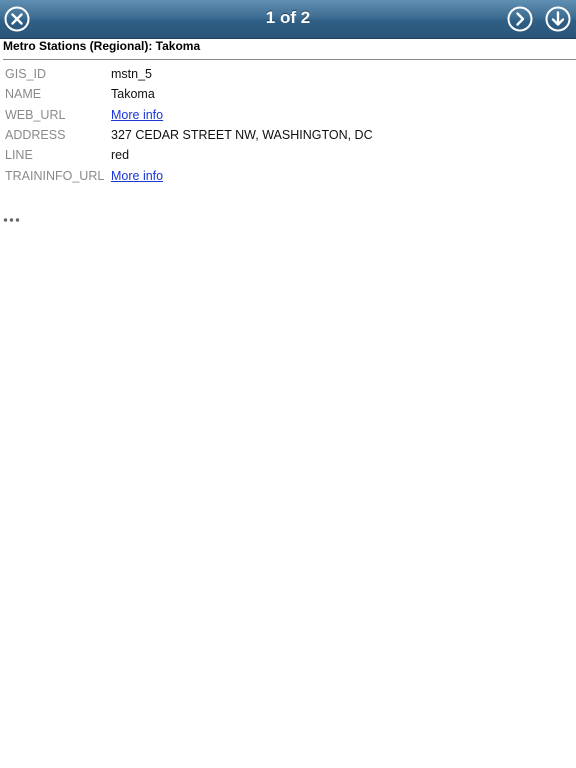 This screenshot has height=768, width=576. Describe the element at coordinates (137, 115) in the screenshot. I see `web-url-link: More info` at that location.